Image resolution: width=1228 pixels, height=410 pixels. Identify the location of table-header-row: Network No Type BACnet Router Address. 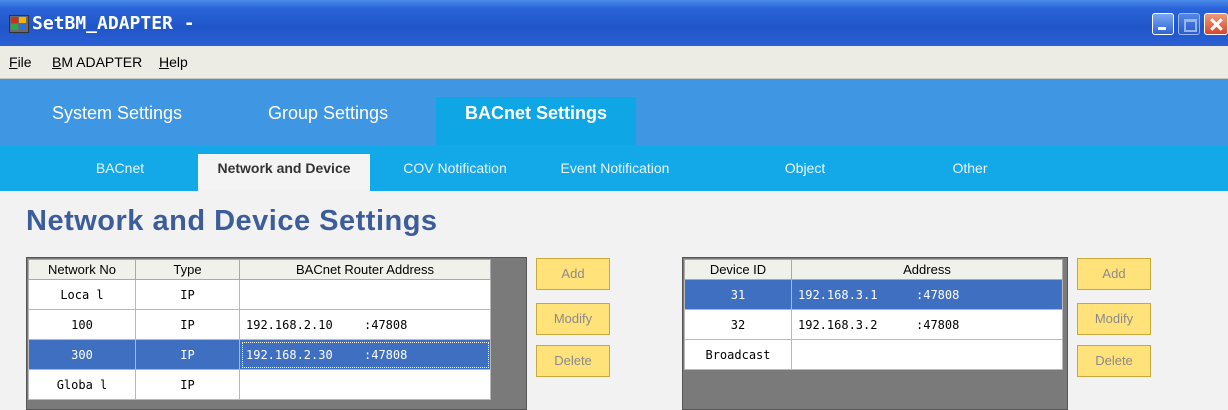
(259, 269).